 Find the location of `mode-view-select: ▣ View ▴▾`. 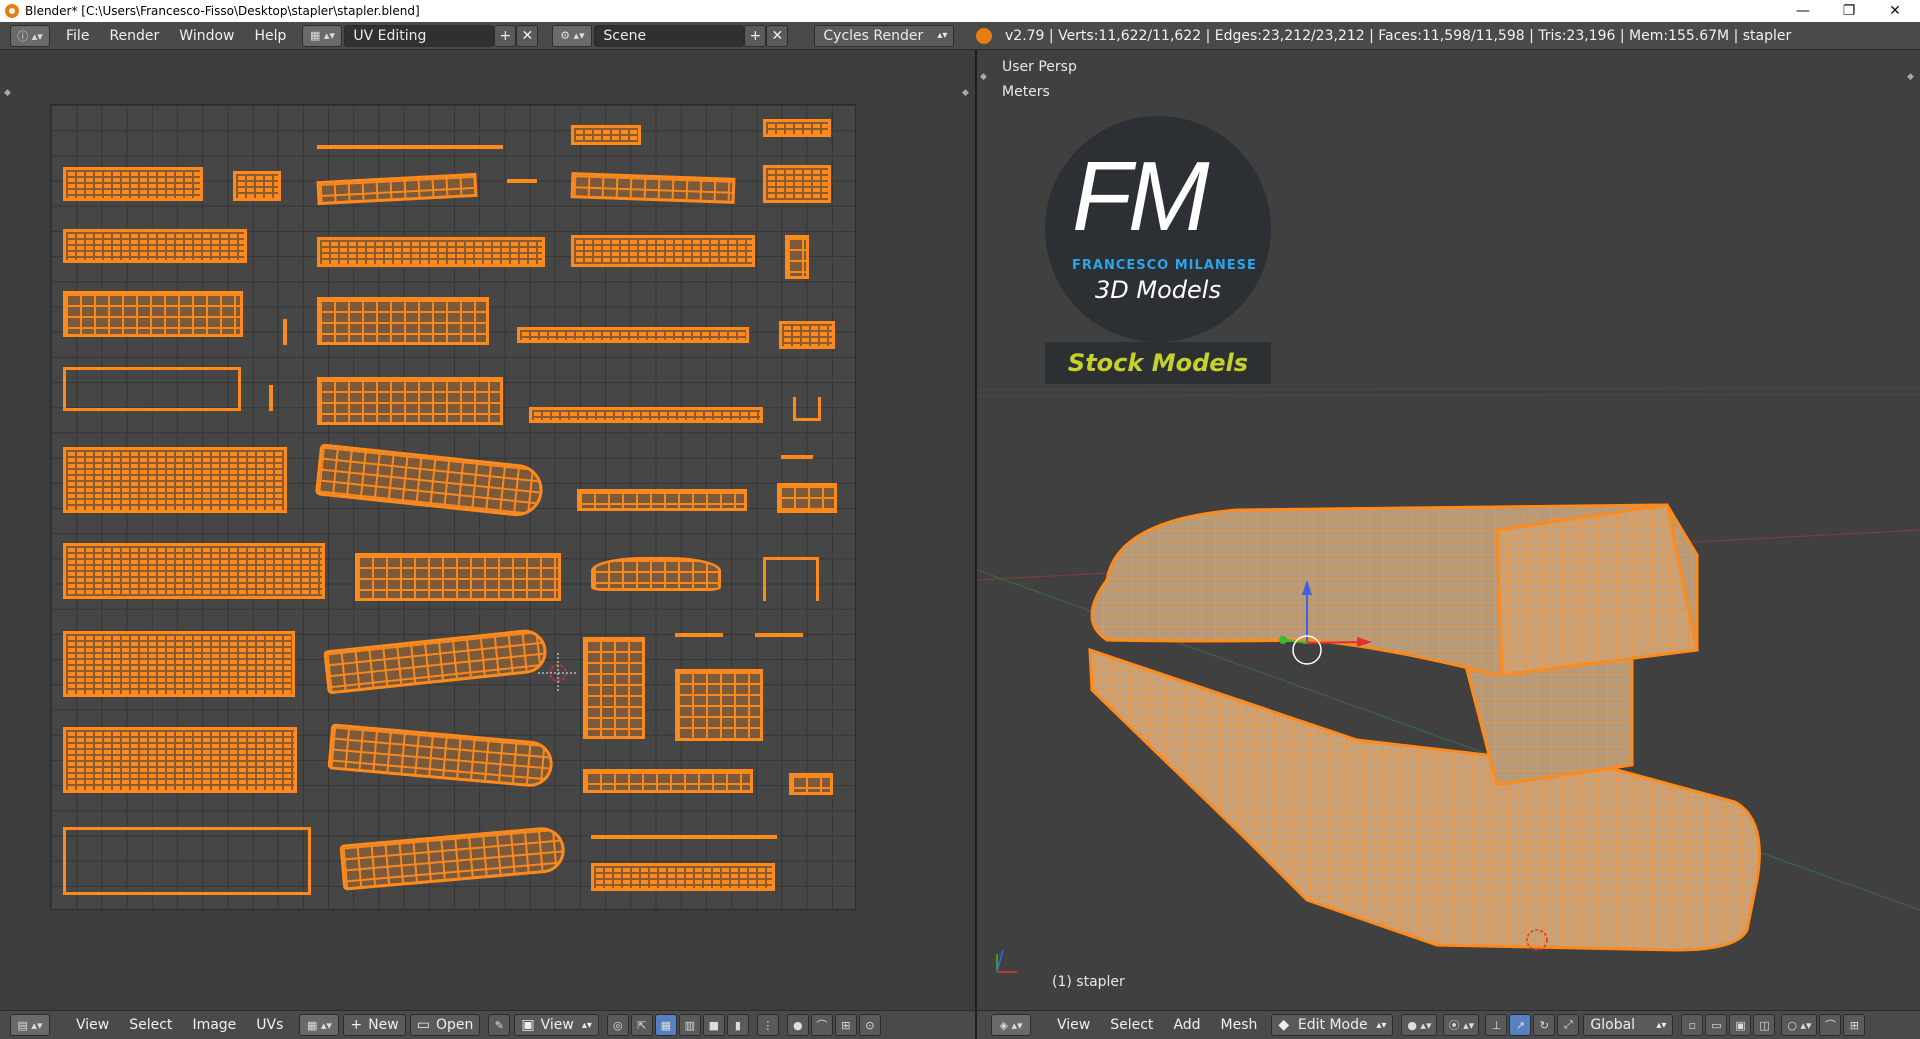

mode-view-select: ▣ View ▴▾ is located at coordinates (556, 1025).